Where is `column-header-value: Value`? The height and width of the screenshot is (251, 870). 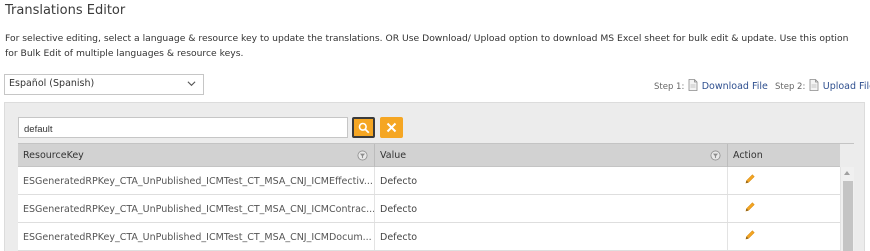
column-header-value: Value is located at coordinates (551, 155).